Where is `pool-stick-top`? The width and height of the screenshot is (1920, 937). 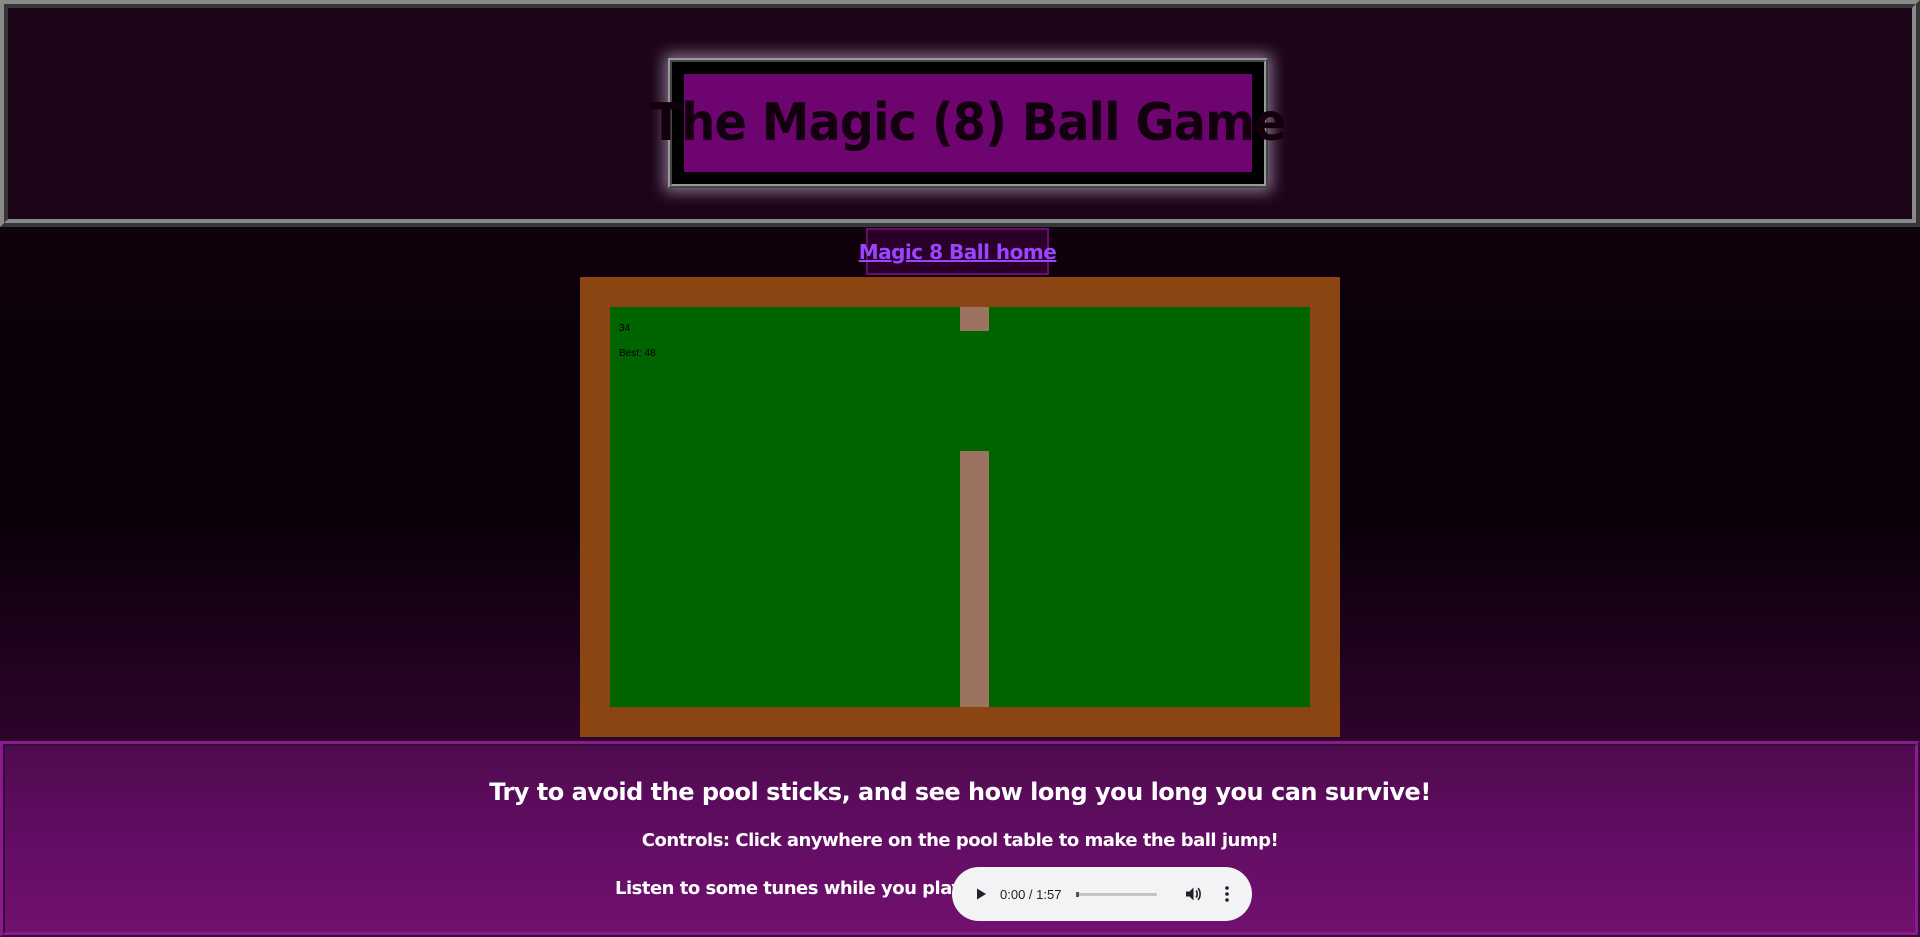 pool-stick-top is located at coordinates (974, 319).